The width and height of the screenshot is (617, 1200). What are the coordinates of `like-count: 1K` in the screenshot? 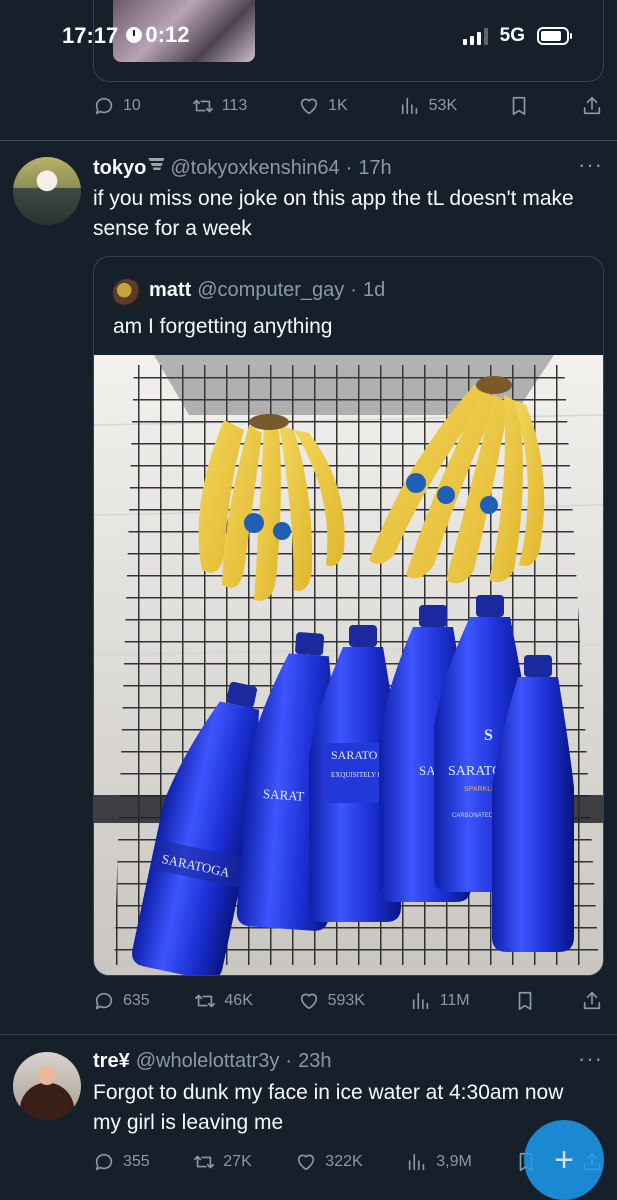 It's located at (338, 105).